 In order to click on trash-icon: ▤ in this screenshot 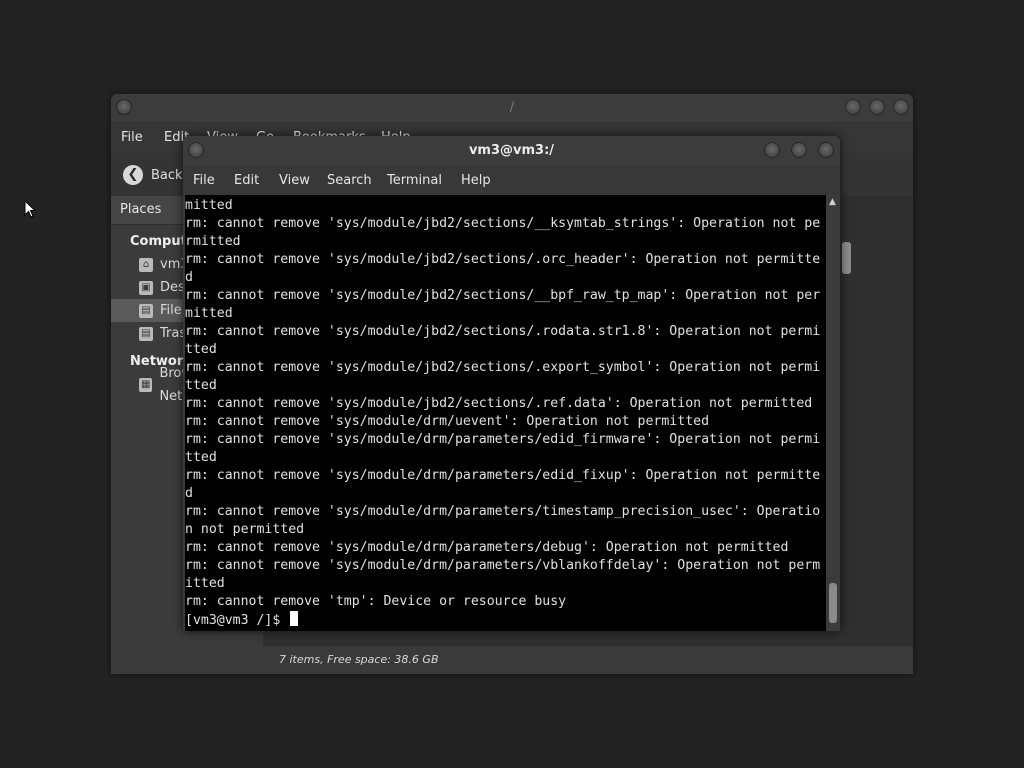, I will do `click(146, 333)`.